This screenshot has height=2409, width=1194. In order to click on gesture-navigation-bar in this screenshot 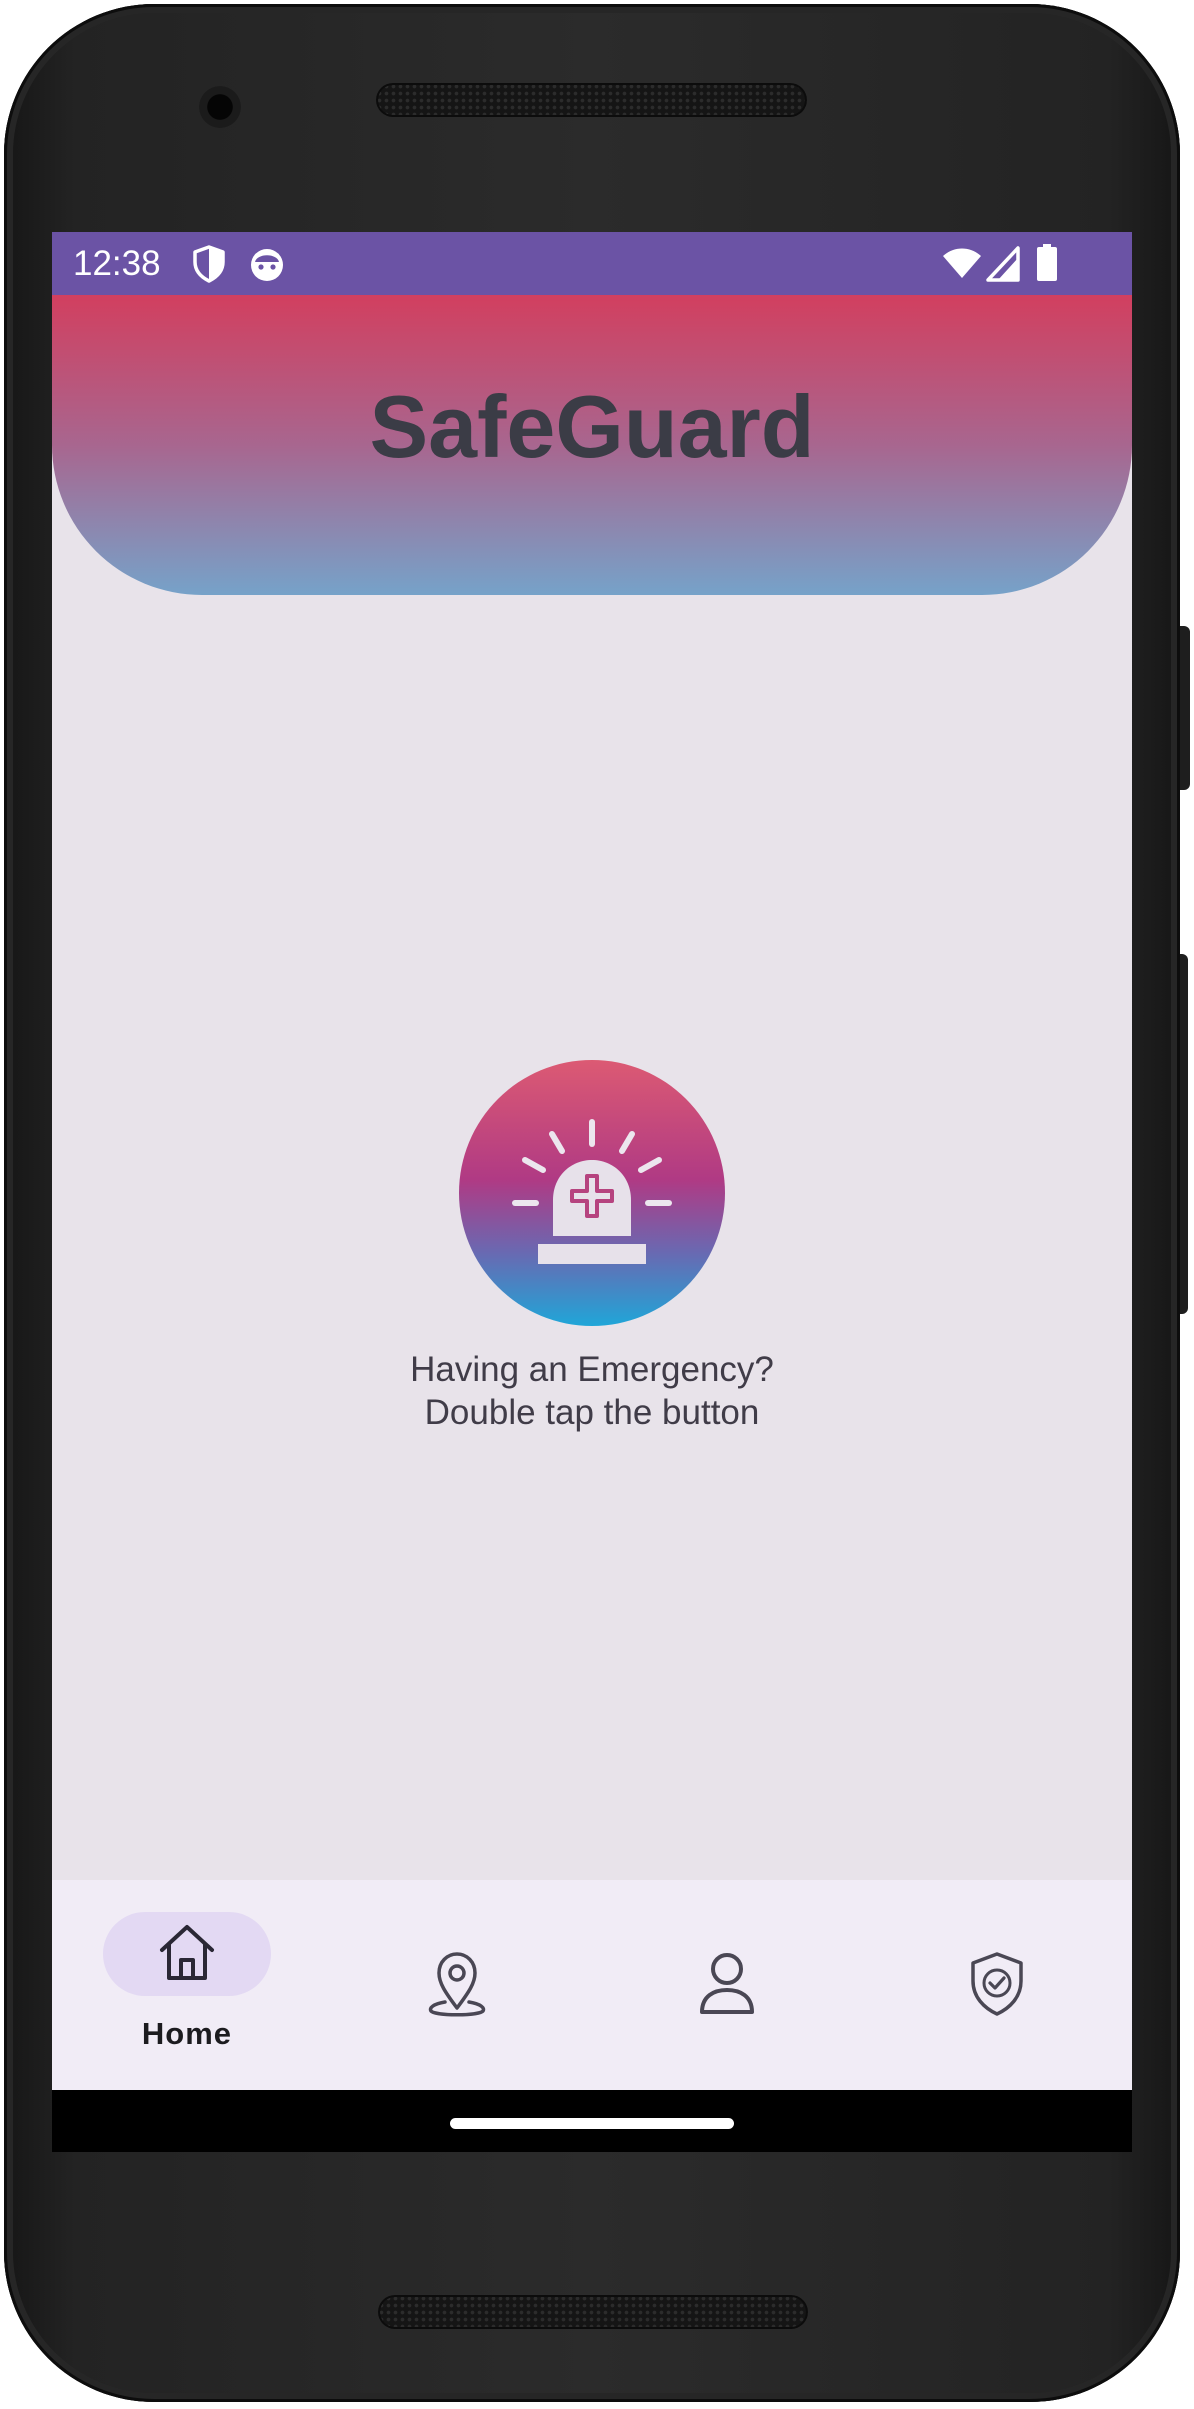, I will do `click(592, 2121)`.